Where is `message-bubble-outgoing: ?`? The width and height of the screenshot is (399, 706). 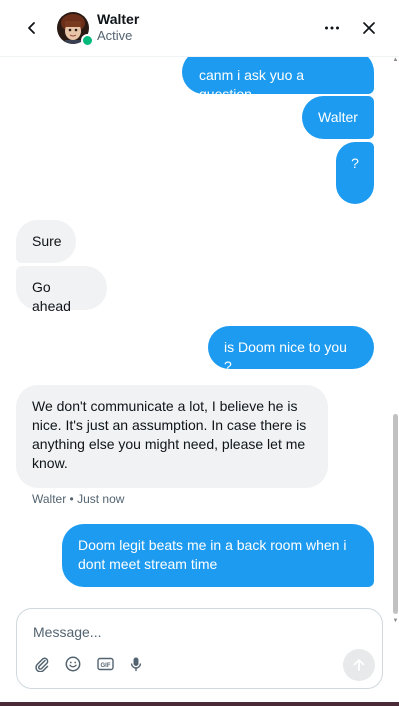 message-bubble-outgoing: ? is located at coordinates (355, 173).